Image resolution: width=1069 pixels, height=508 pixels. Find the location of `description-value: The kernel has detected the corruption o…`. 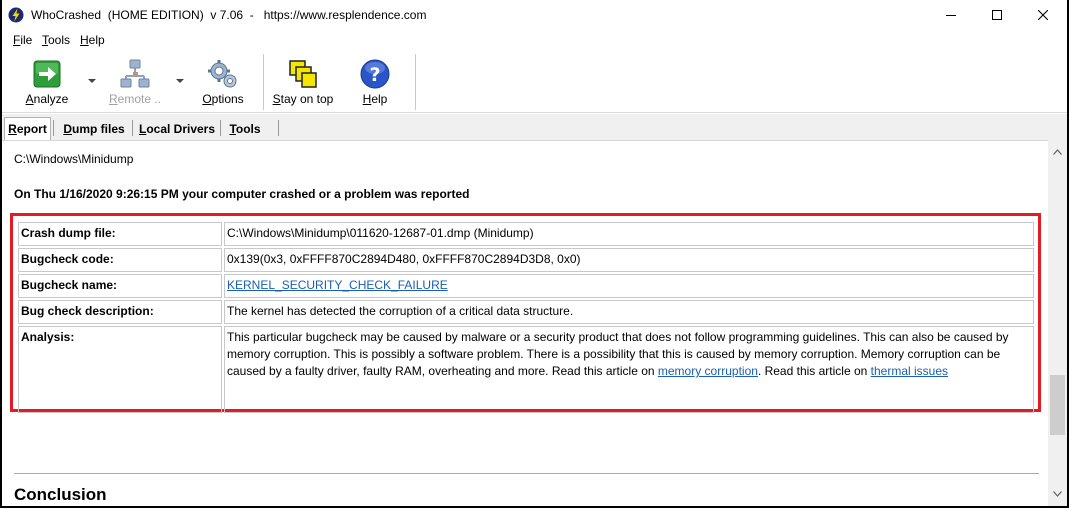

description-value: The kernel has detected the corruption o… is located at coordinates (629, 312).